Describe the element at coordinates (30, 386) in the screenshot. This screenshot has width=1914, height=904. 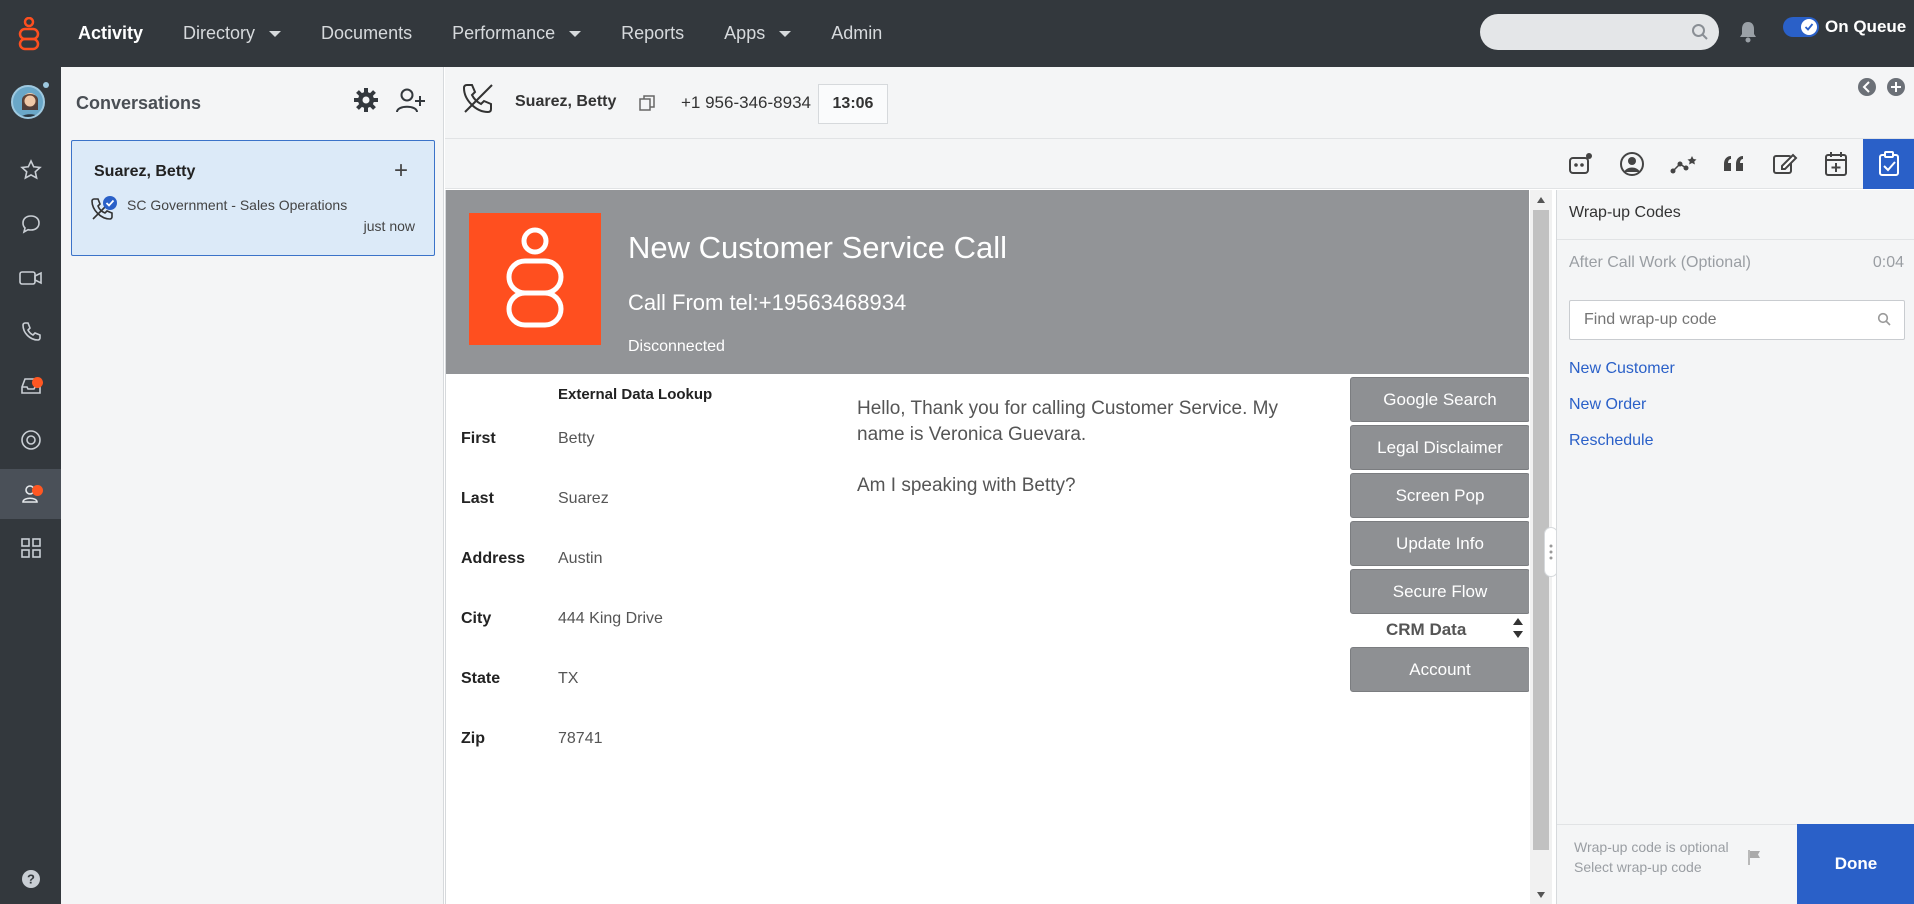
I see `inbox-icon` at that location.